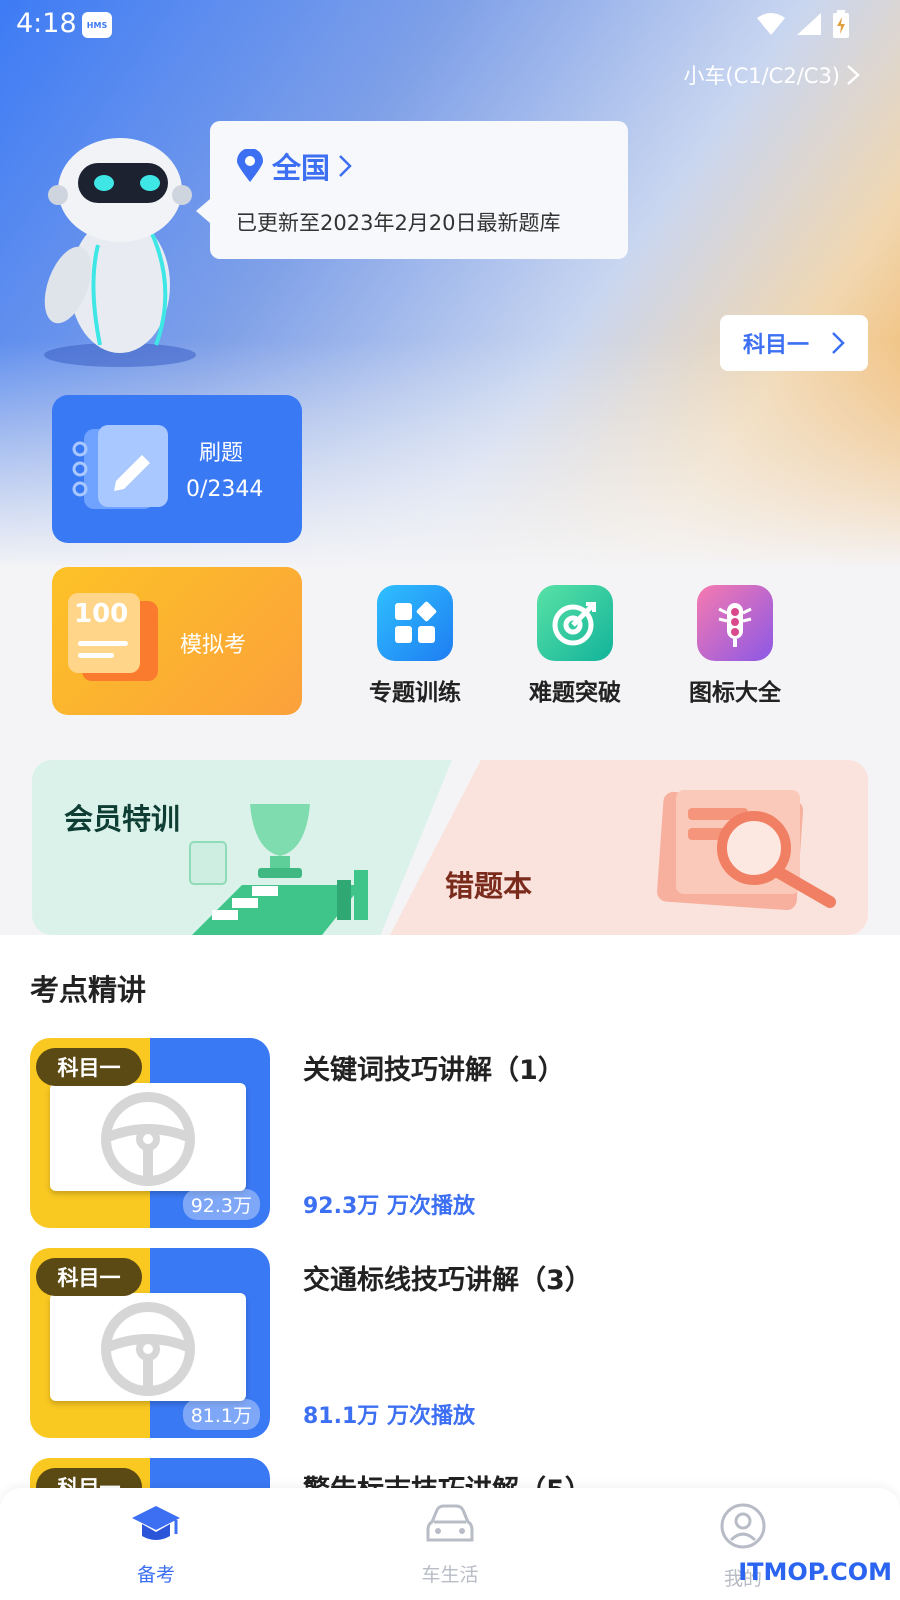  What do you see at coordinates (301, 168) in the screenshot?
I see `region-label: 全国` at bounding box center [301, 168].